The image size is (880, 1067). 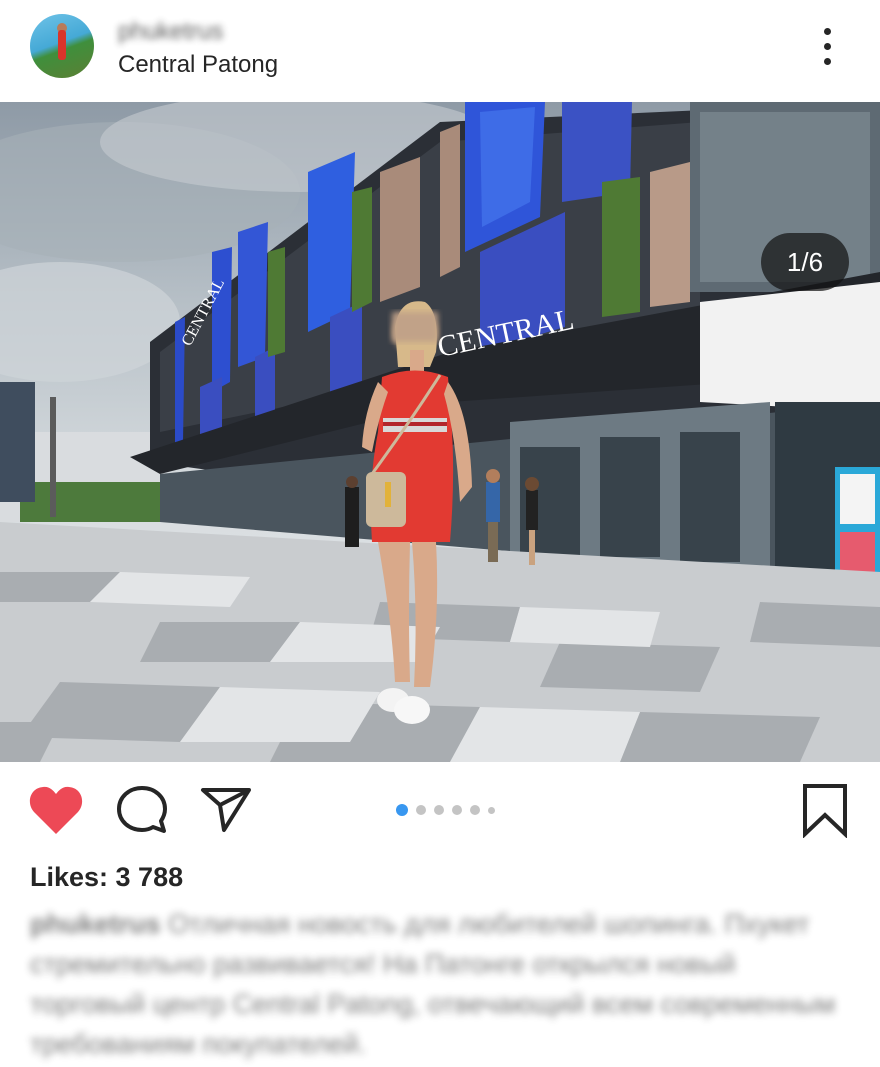 What do you see at coordinates (56, 810) in the screenshot?
I see `heart-icon` at bounding box center [56, 810].